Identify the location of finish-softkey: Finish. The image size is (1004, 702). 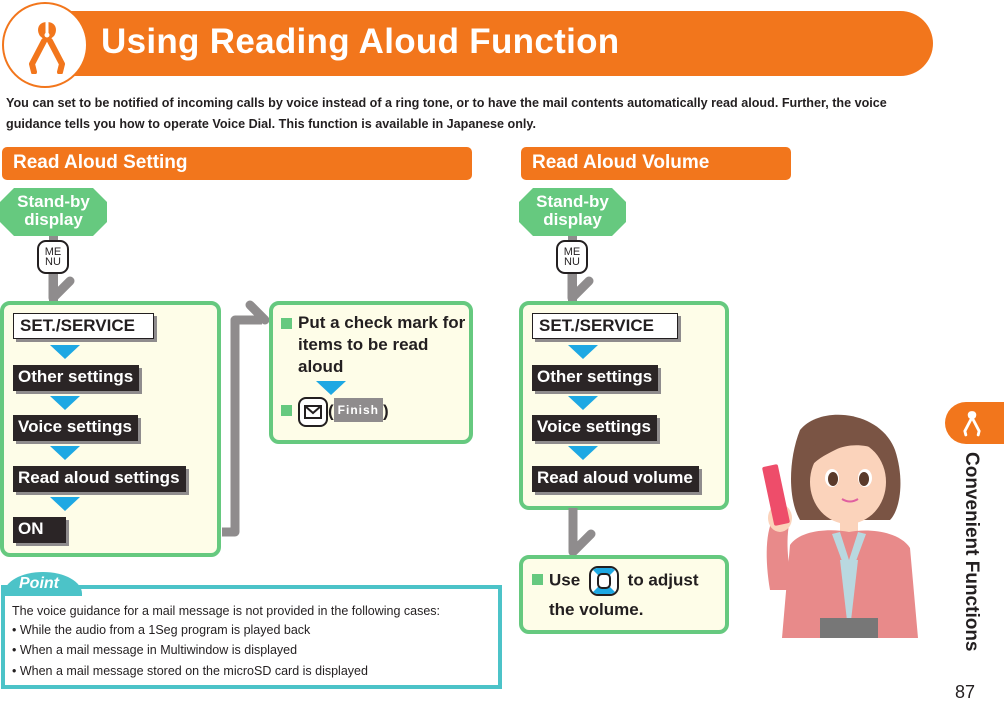
(358, 410).